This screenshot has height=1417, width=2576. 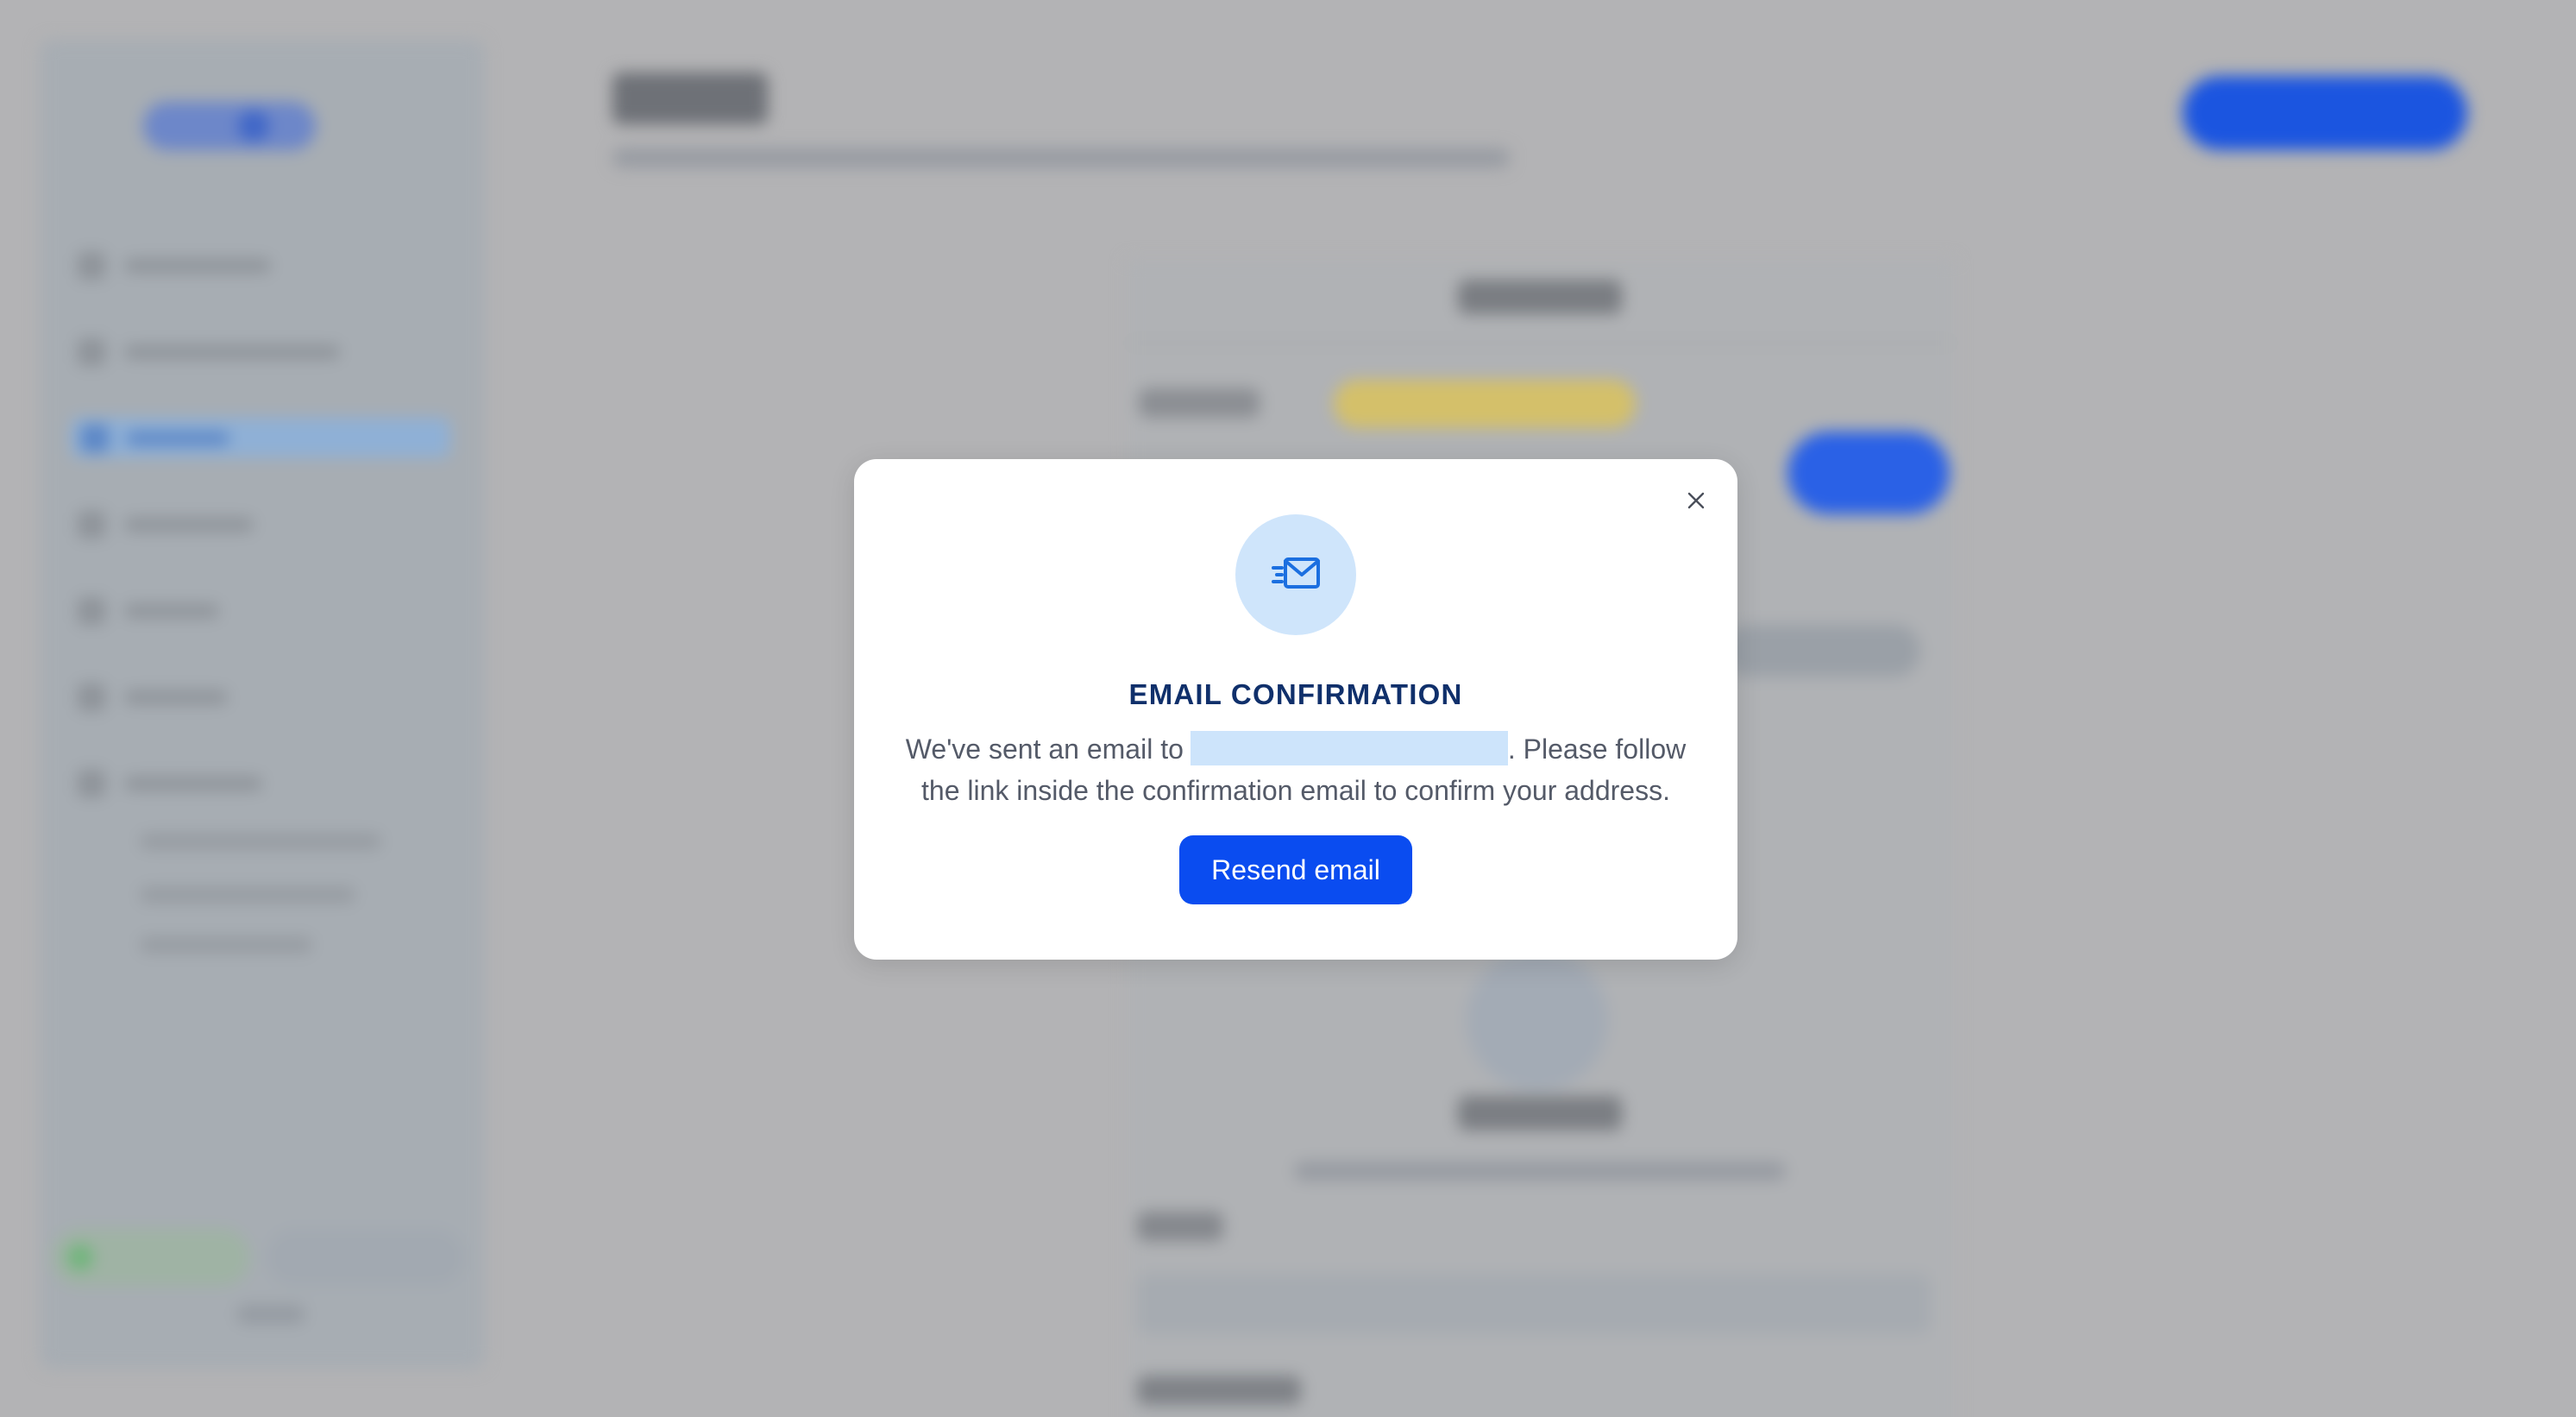 What do you see at coordinates (1199, 403) in the screenshot?
I see `card-label` at bounding box center [1199, 403].